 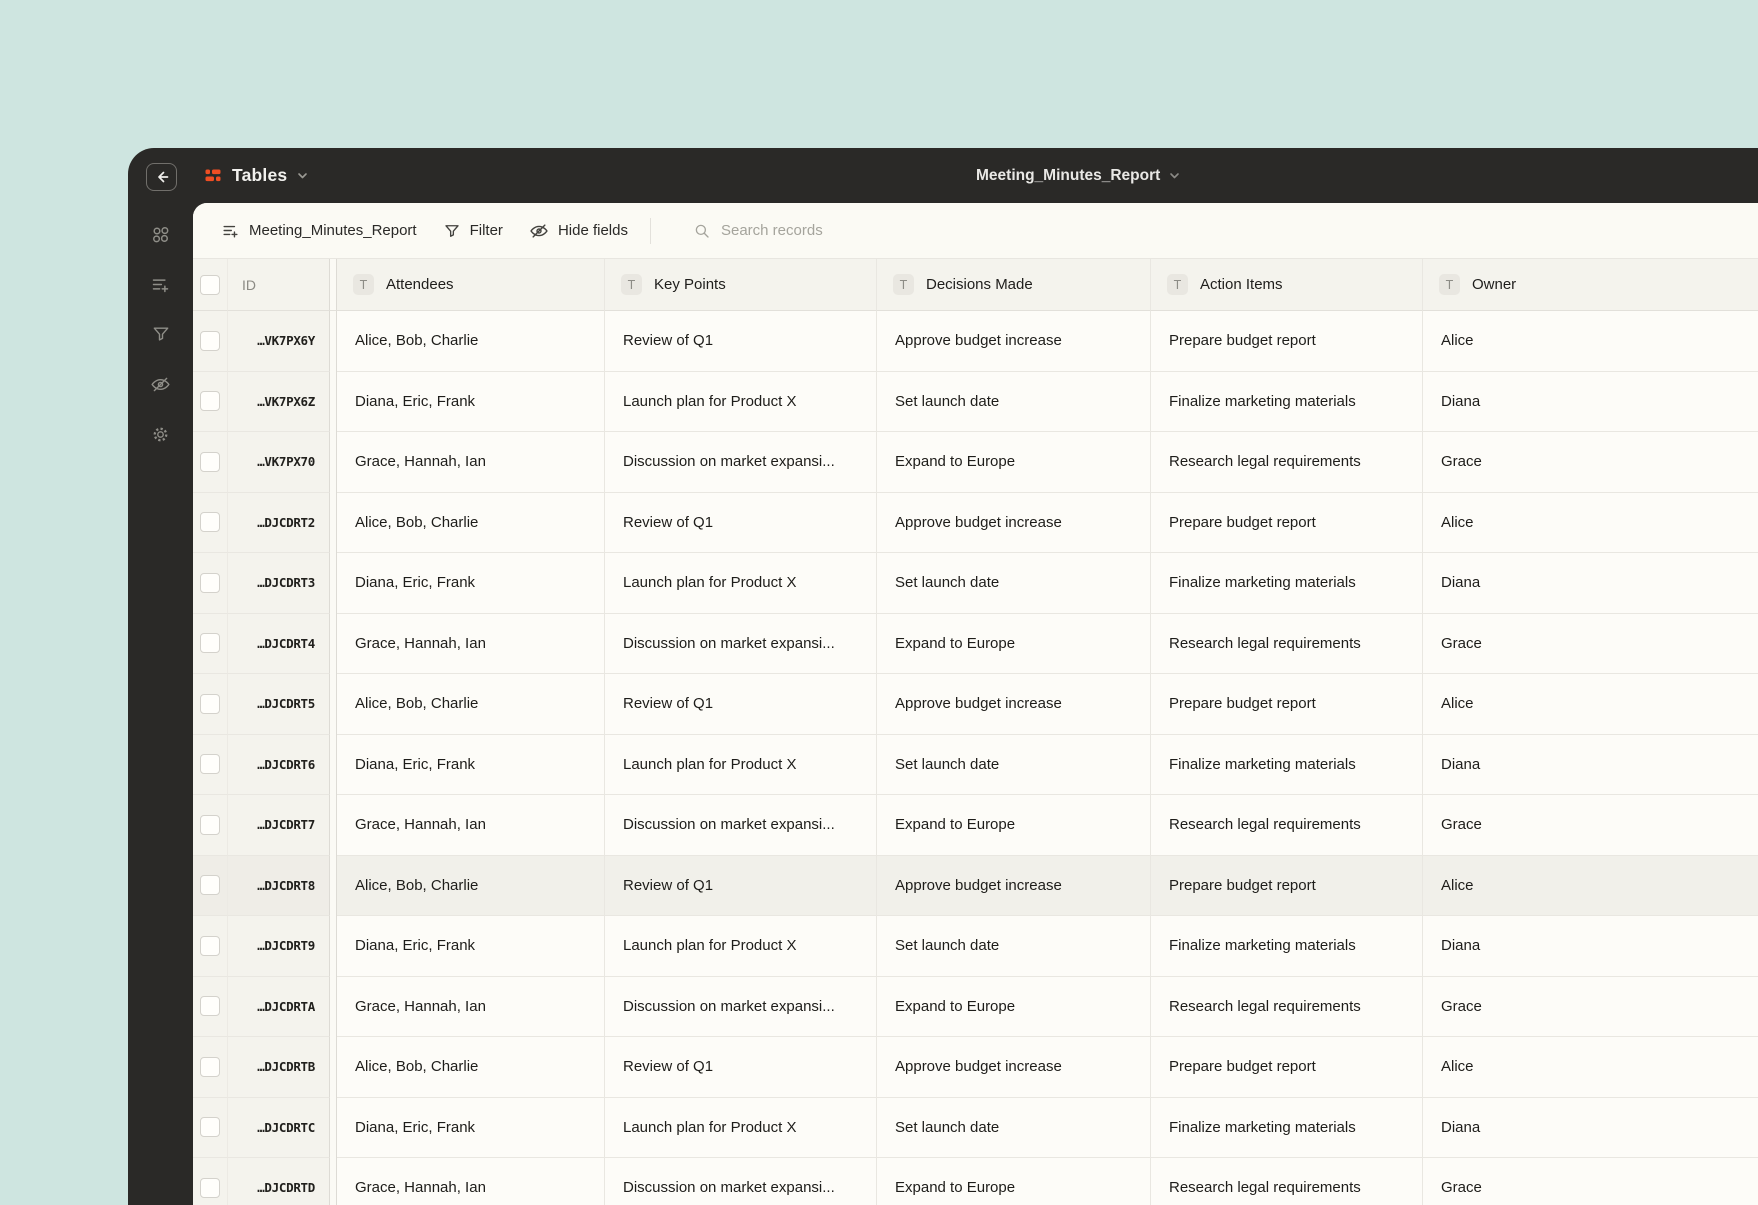 What do you see at coordinates (279, 341) in the screenshot?
I see `row-id-cell: …VK7PX6Y` at bounding box center [279, 341].